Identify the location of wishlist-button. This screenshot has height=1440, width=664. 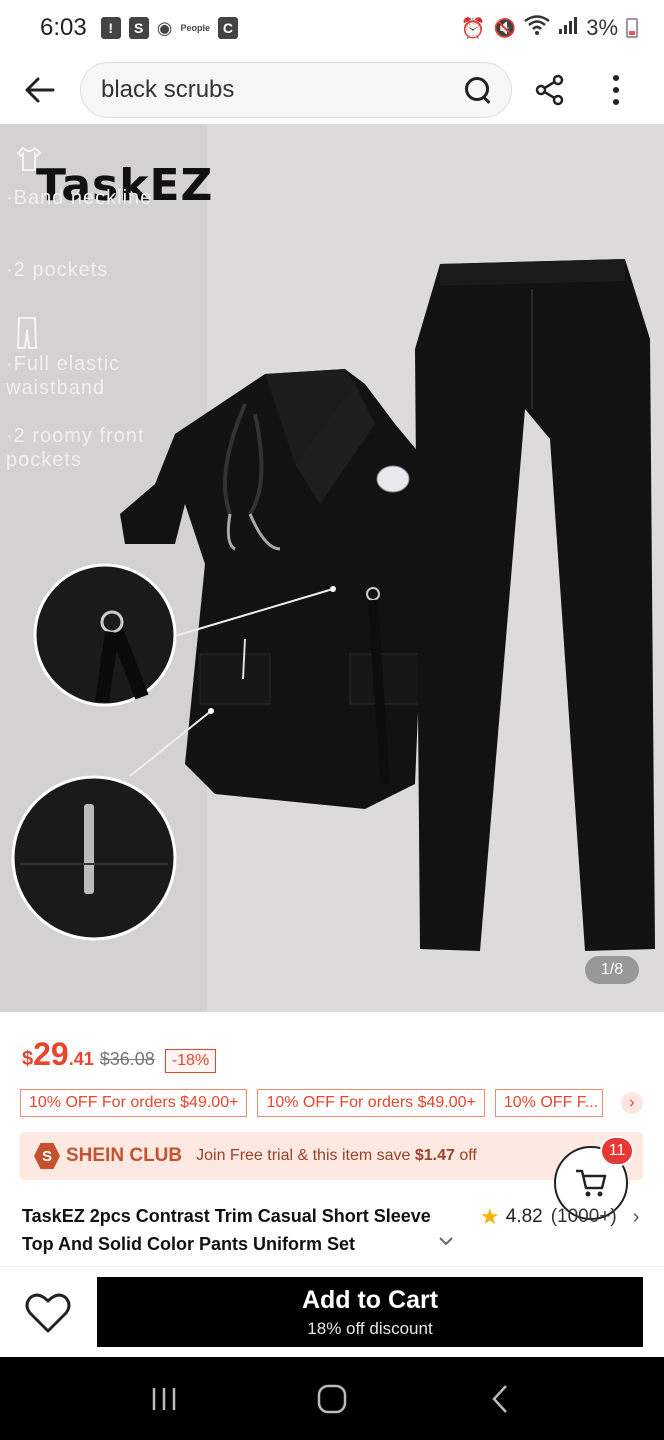
(48, 1313).